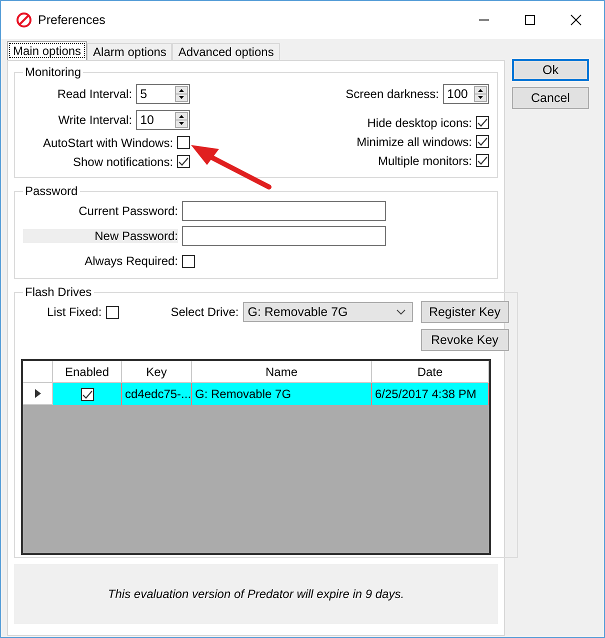  Describe the element at coordinates (53, 72) in the screenshot. I see `group-title: Monitoring` at that location.